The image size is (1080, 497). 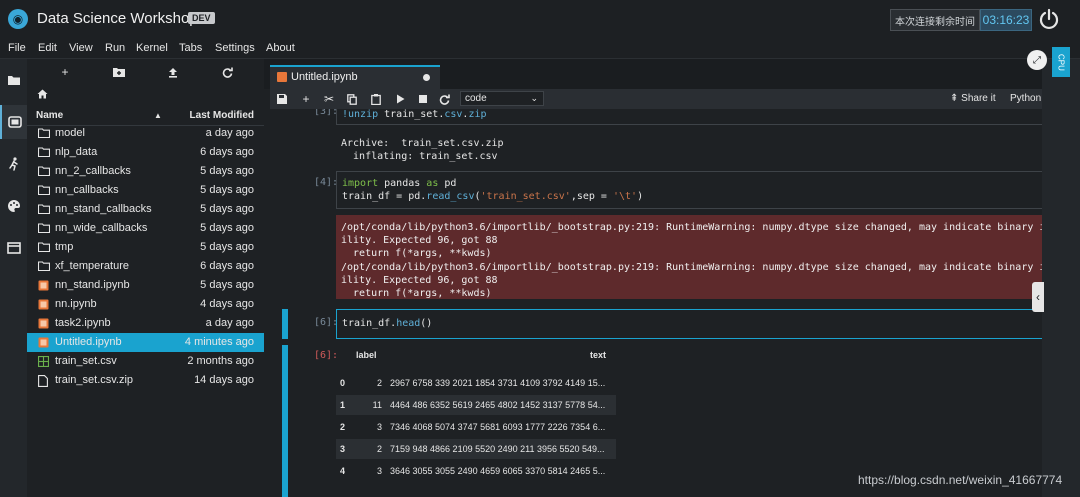 What do you see at coordinates (423, 99) in the screenshot?
I see `stop-icon` at bounding box center [423, 99].